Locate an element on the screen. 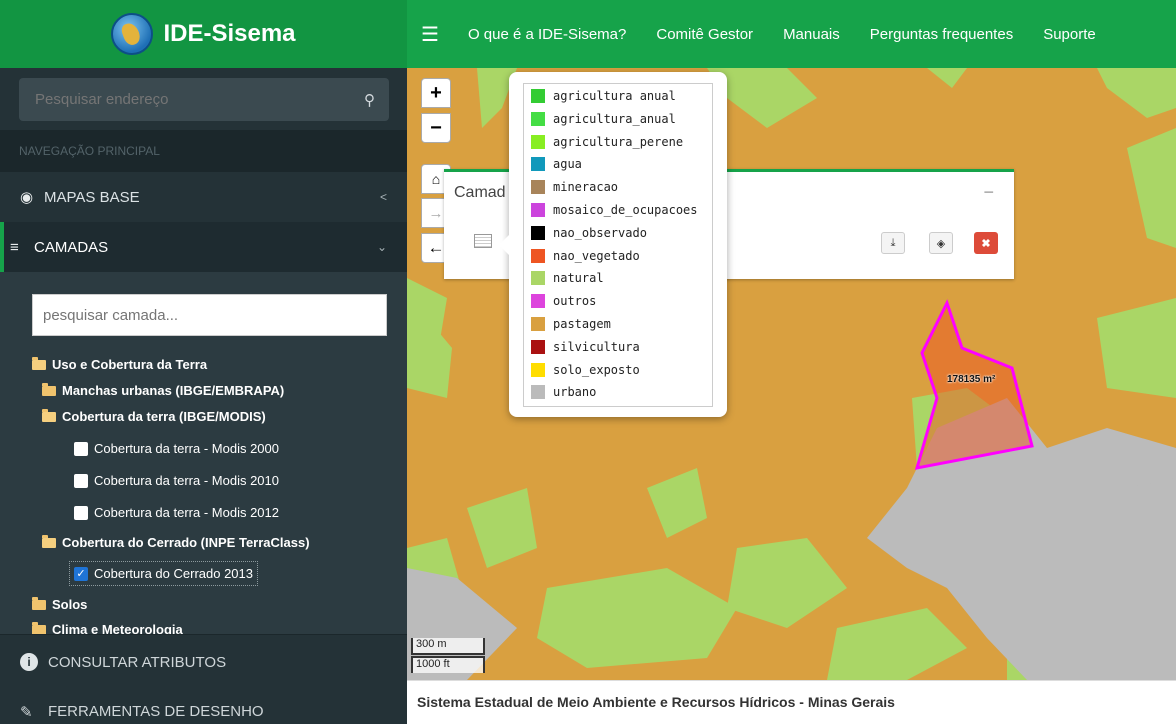  address-search: ⚲ is located at coordinates (204, 99).